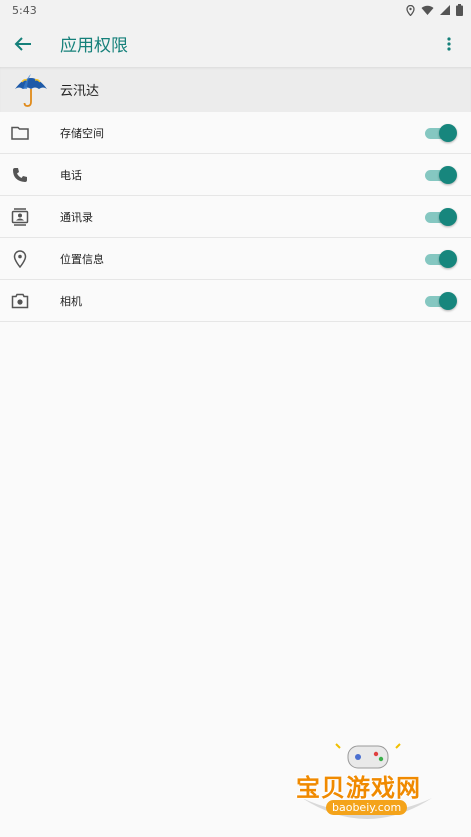  What do you see at coordinates (410, 10) in the screenshot?
I see `location-status-icon` at bounding box center [410, 10].